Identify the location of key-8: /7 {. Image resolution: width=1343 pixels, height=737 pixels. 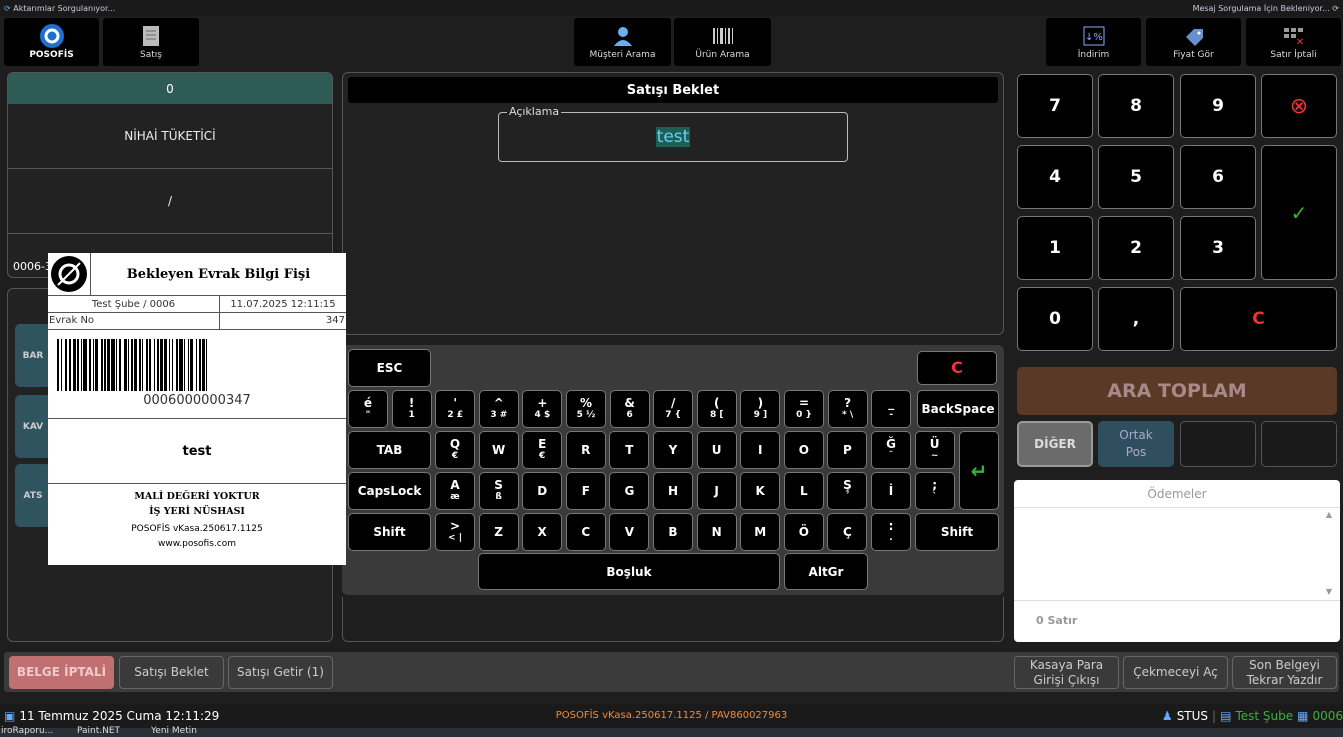
(673, 409).